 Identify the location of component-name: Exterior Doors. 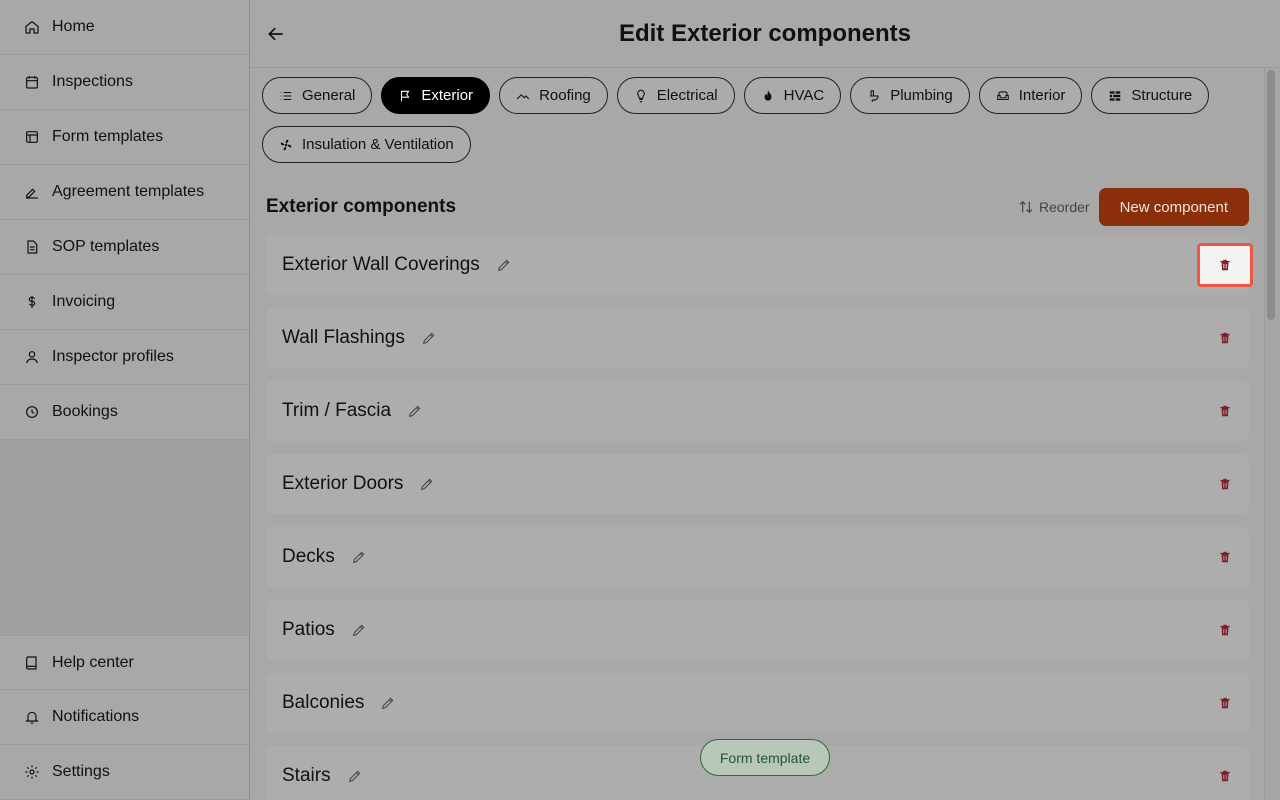
(343, 483).